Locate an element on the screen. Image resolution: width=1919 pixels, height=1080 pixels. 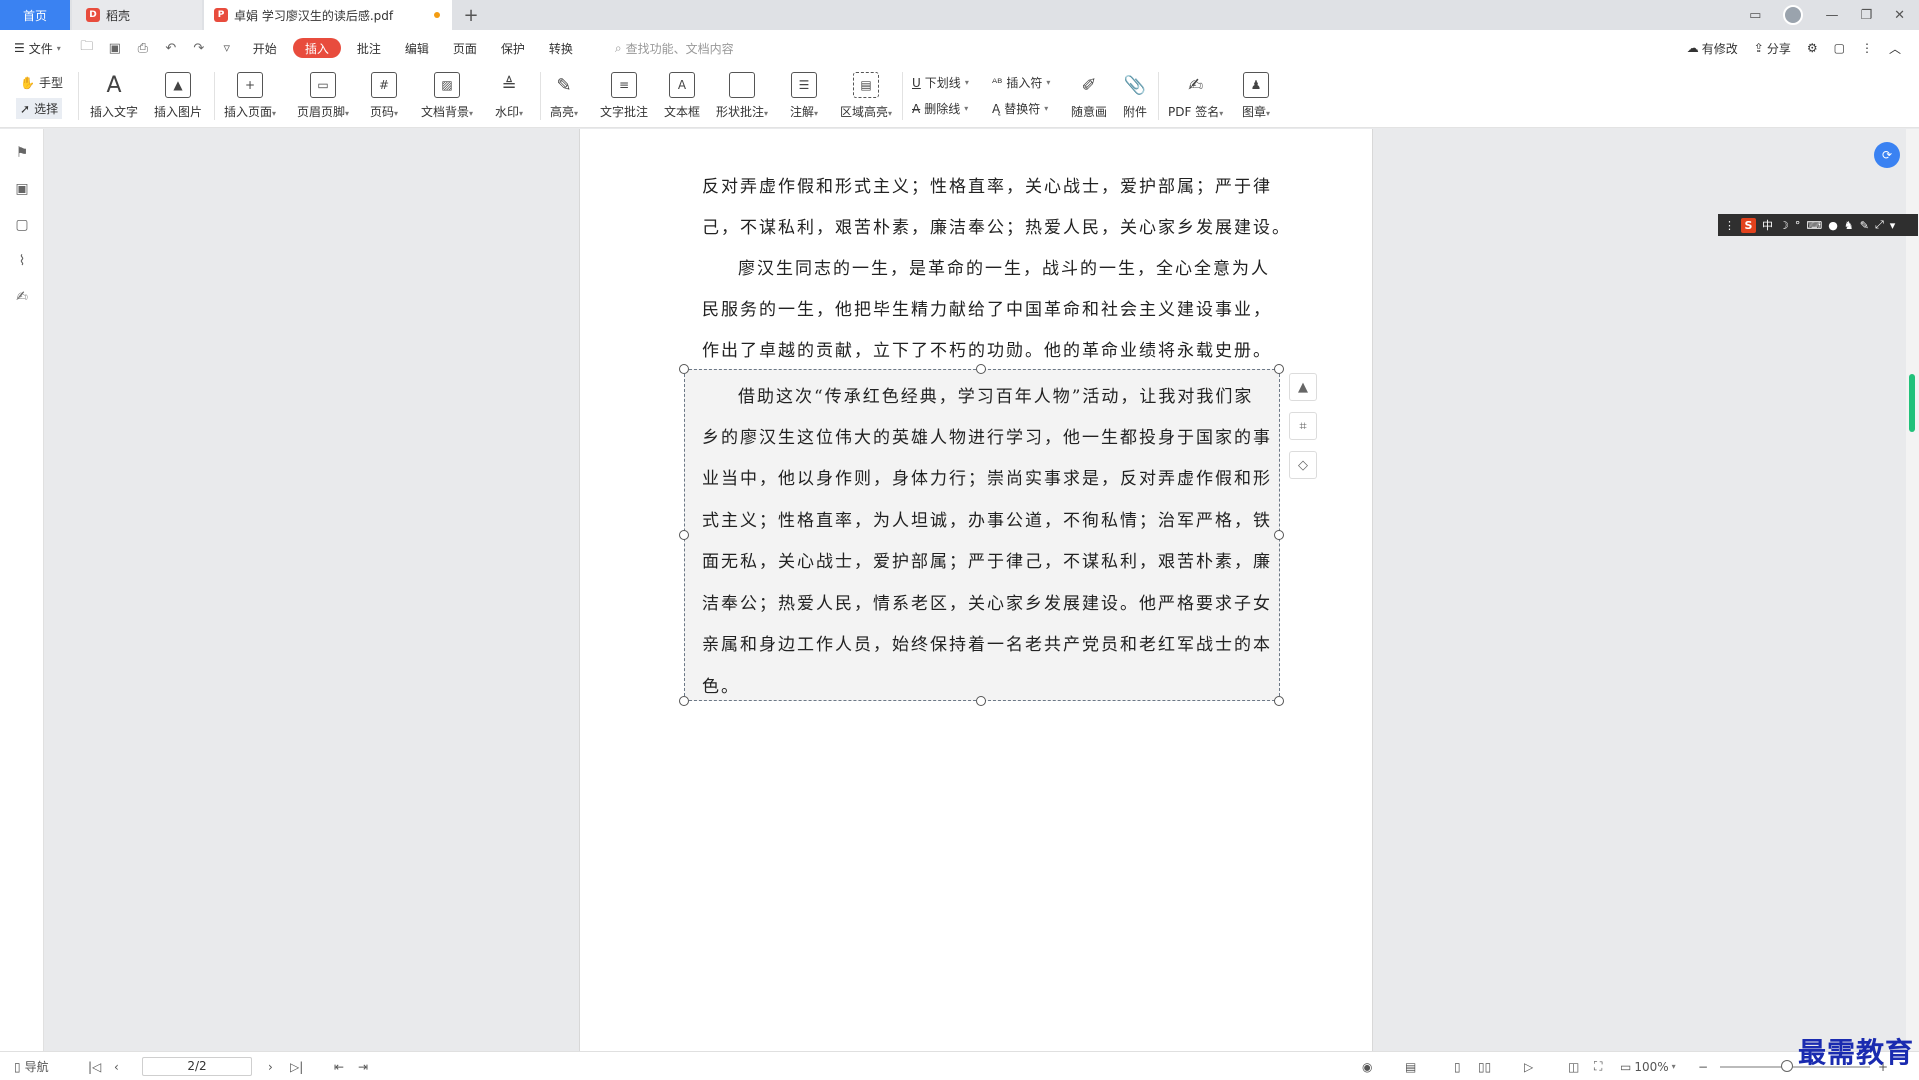
nav-toggle-button: ▯ 导航 is located at coordinates (31, 1066).